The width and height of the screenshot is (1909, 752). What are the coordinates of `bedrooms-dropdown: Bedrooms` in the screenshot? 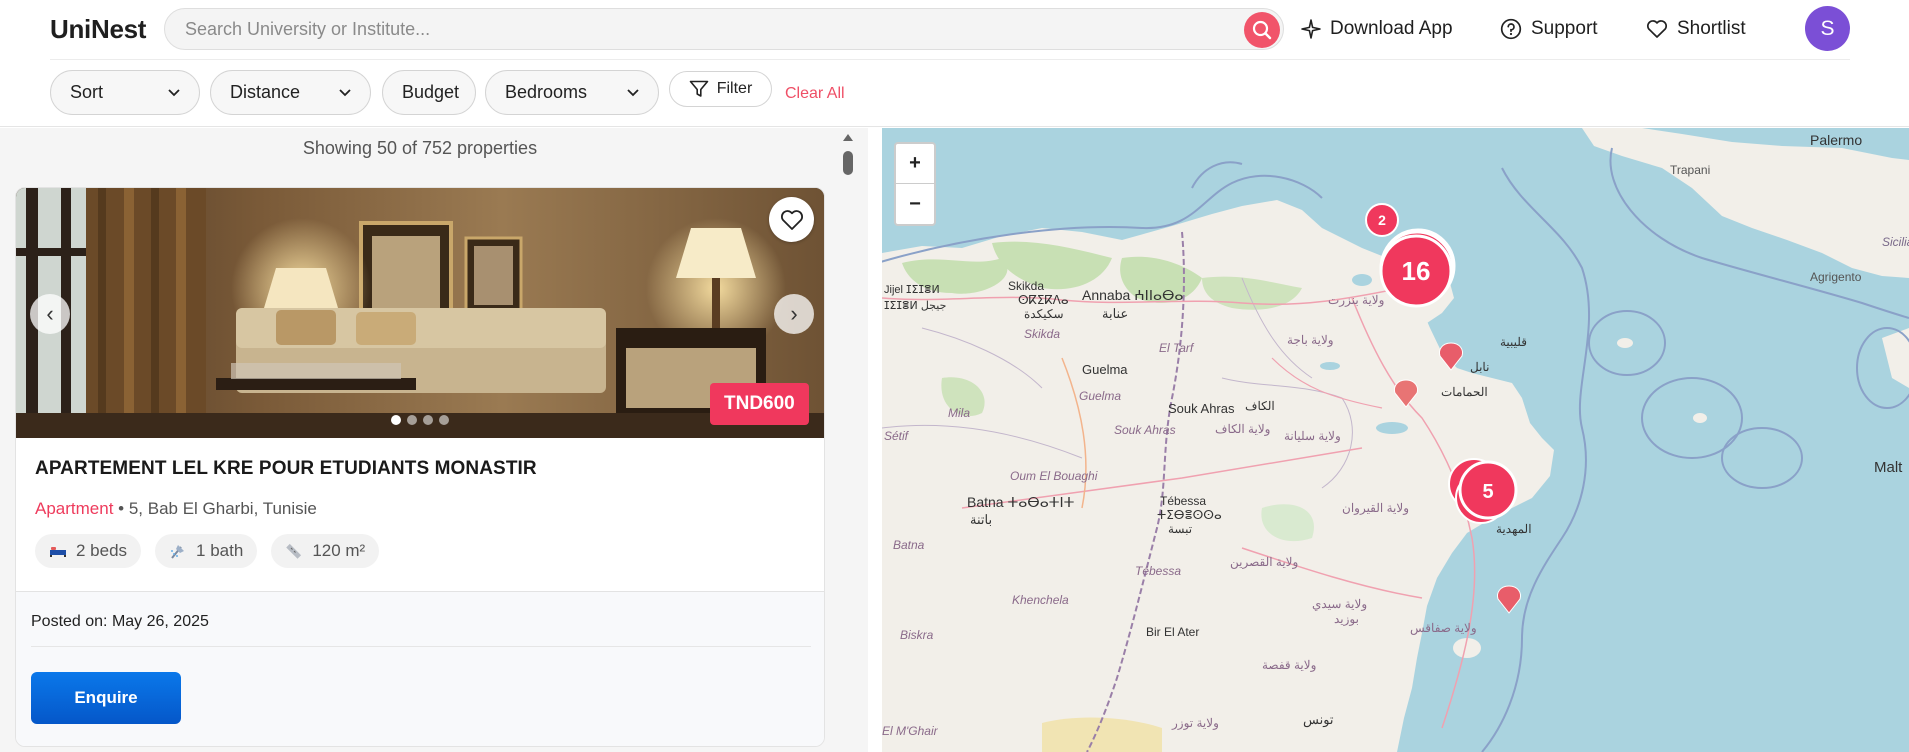 It's located at (572, 92).